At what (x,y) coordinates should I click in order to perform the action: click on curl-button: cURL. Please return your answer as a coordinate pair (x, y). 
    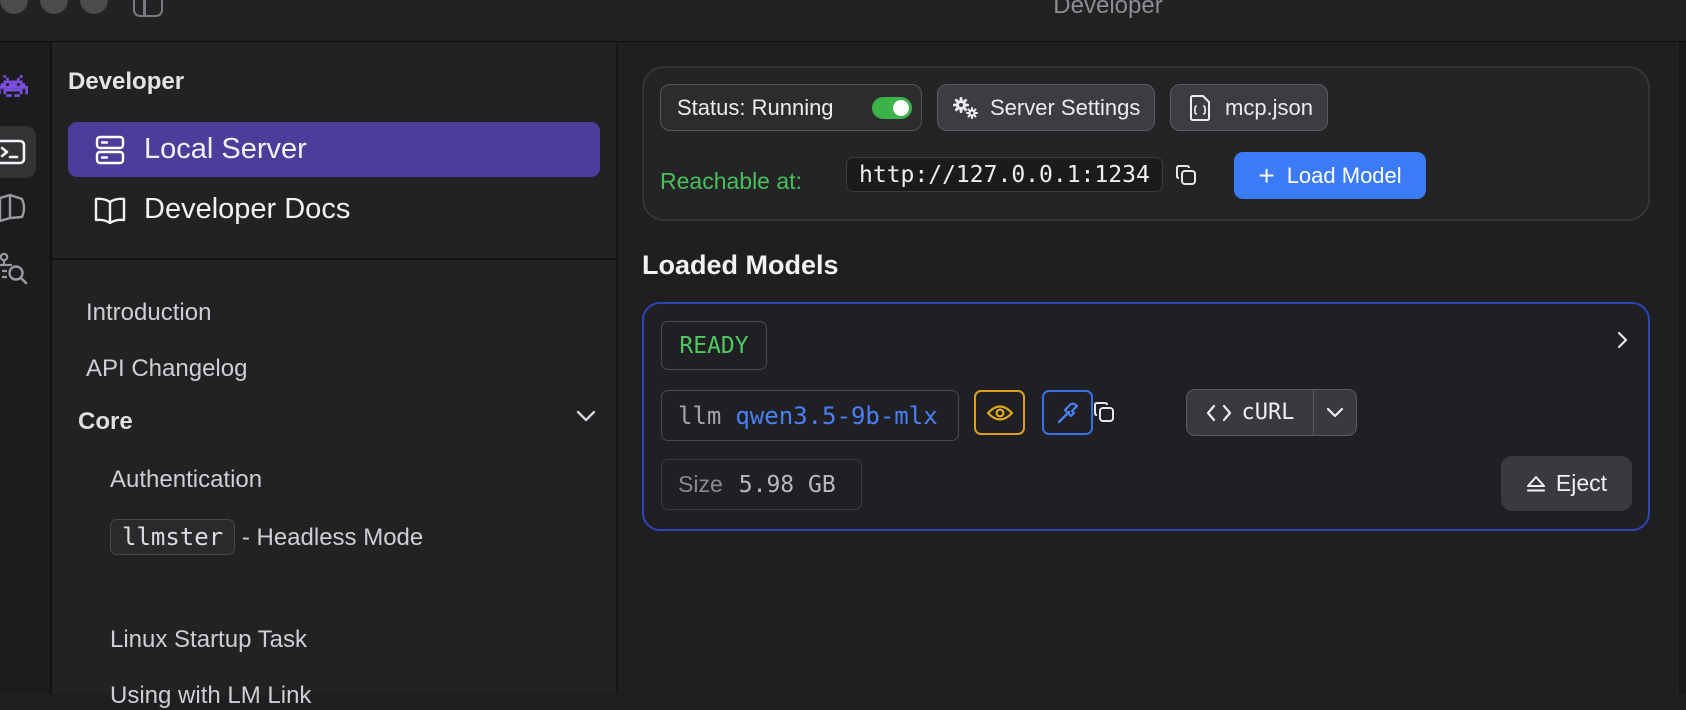
    Looking at the image, I should click on (1250, 412).